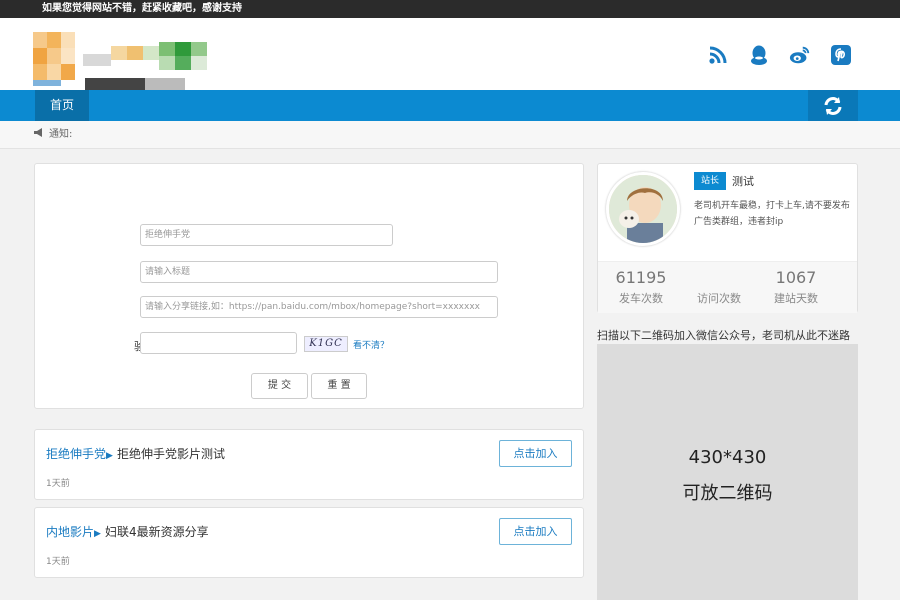 This screenshot has height=600, width=900. Describe the element at coordinates (309, 542) in the screenshot. I see `list-item: 内地影片▶ 妇联4最新资源分享 1天前 点击加入` at that location.